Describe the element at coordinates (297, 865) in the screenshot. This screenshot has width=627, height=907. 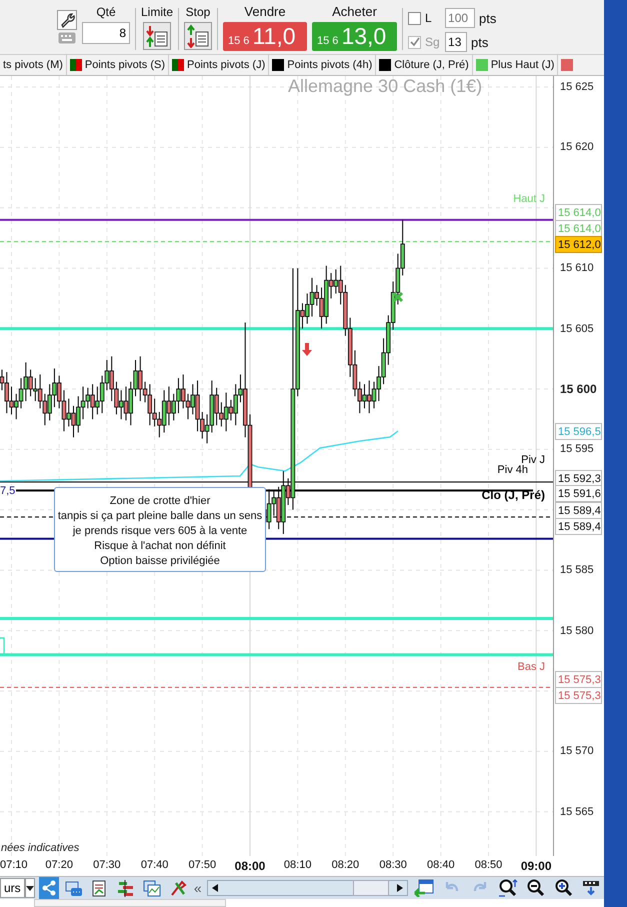
I see `time-tick: 08:10` at that location.